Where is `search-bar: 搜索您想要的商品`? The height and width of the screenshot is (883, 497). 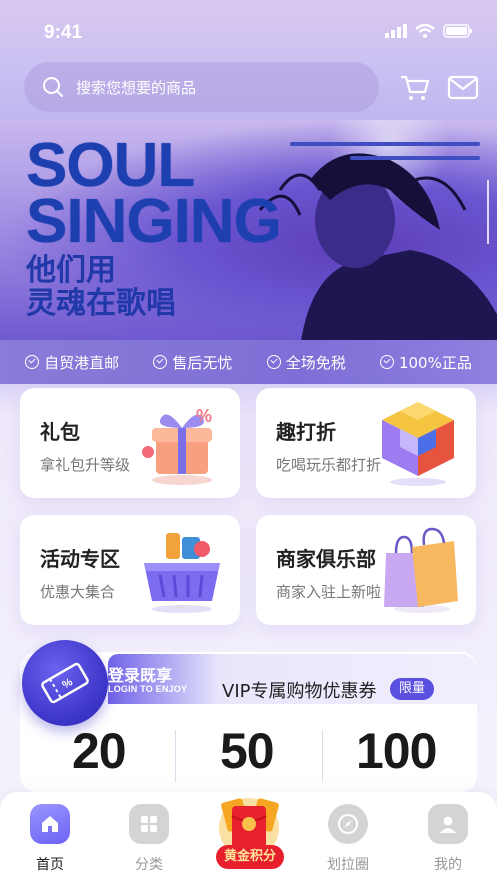 search-bar: 搜索您想要的商品 is located at coordinates (201, 87).